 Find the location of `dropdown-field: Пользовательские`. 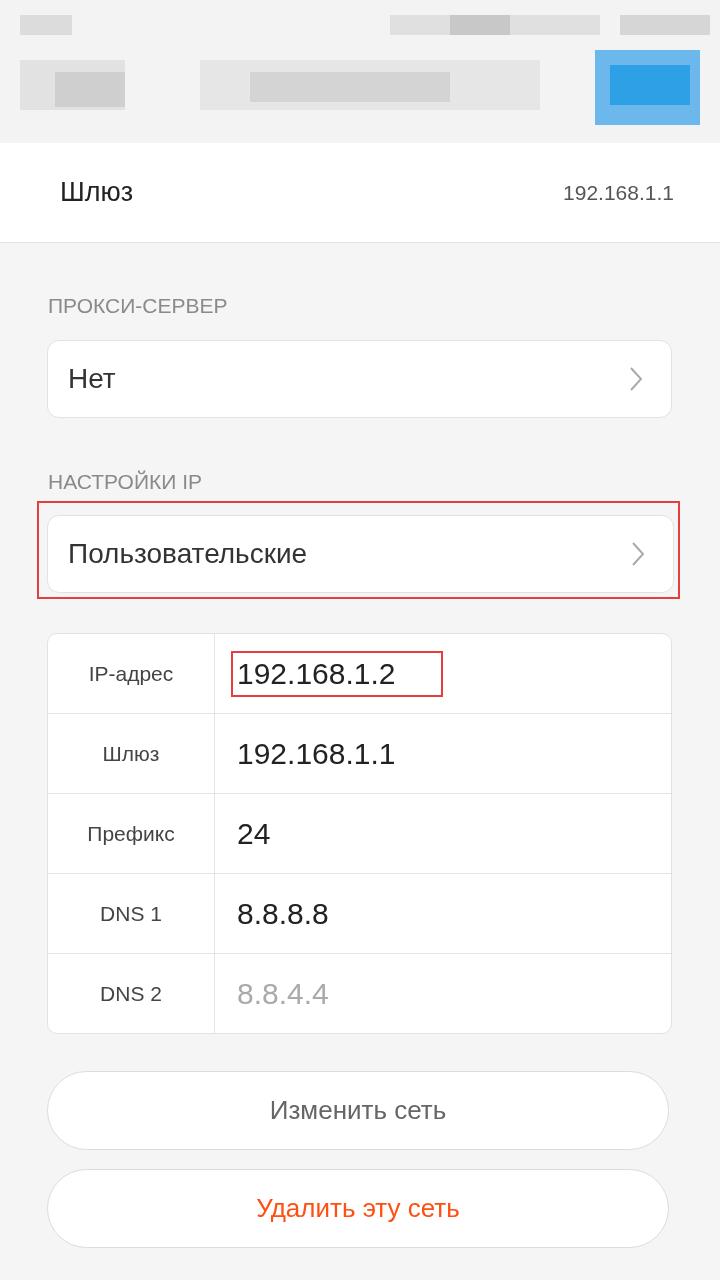

dropdown-field: Пользовательские is located at coordinates (360, 554).